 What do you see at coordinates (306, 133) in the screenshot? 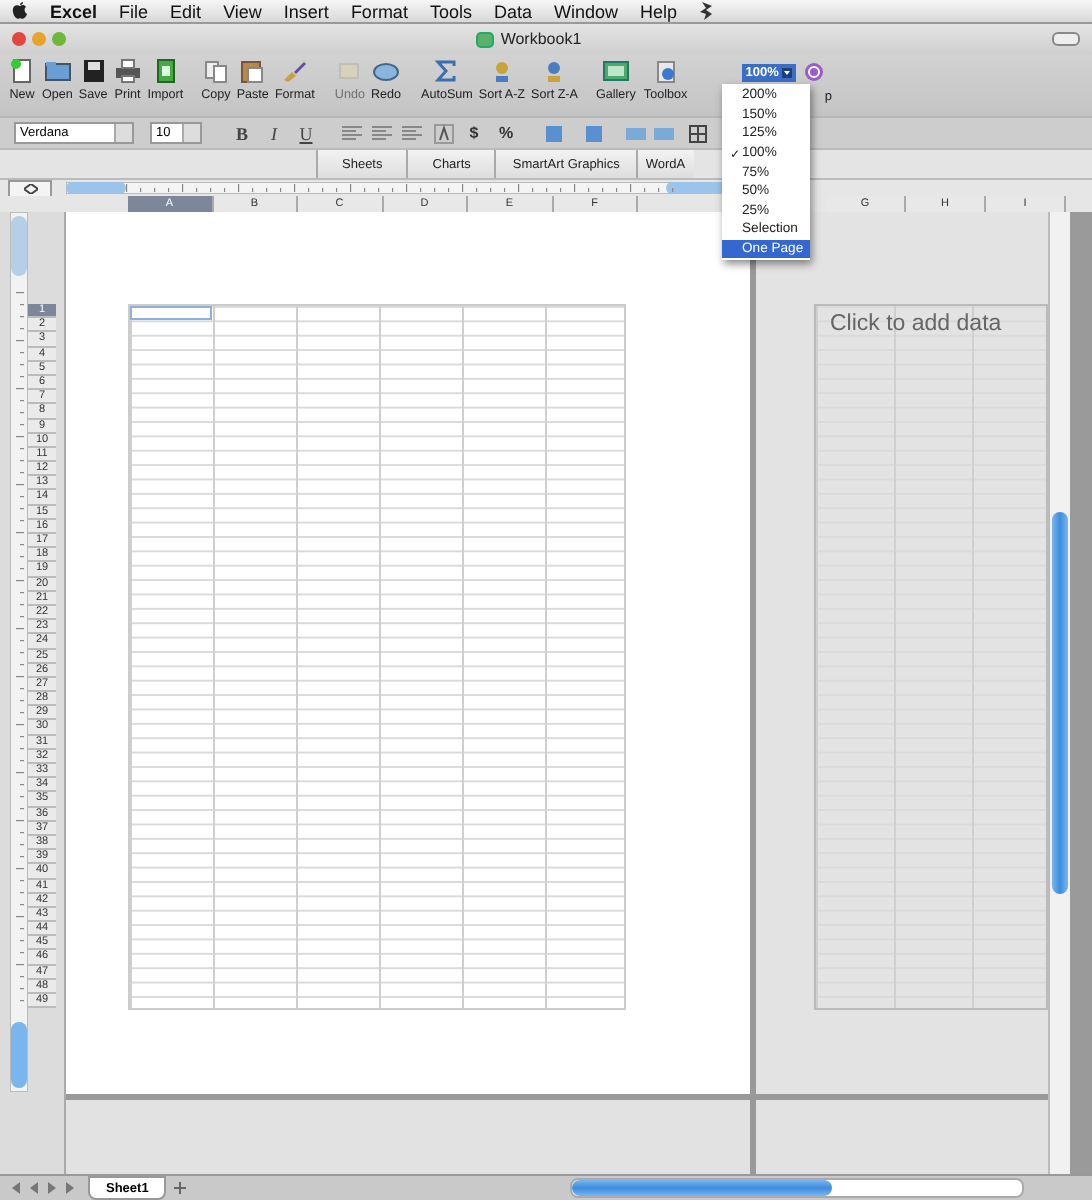
I see `style-button: U` at bounding box center [306, 133].